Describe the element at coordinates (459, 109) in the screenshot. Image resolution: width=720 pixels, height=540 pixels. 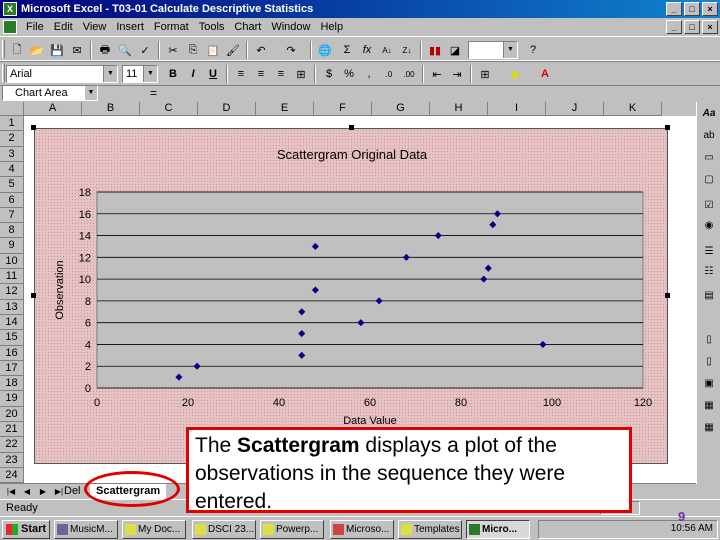
I see `column-header: H` at that location.